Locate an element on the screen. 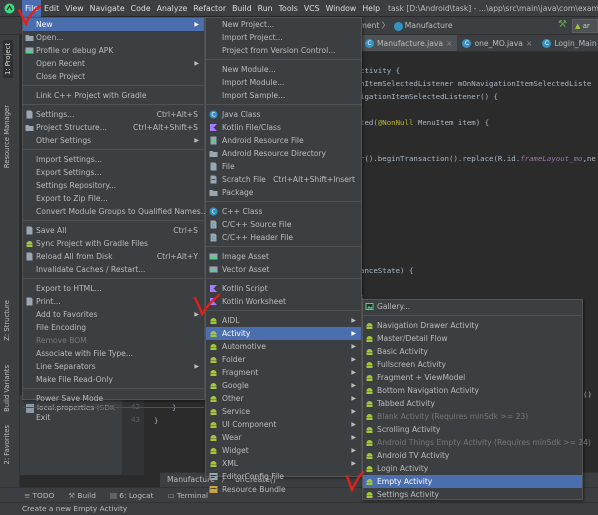 The height and width of the screenshot is (515, 598). new-menu-item-automotive: Automotive ▶ is located at coordinates (283, 346).